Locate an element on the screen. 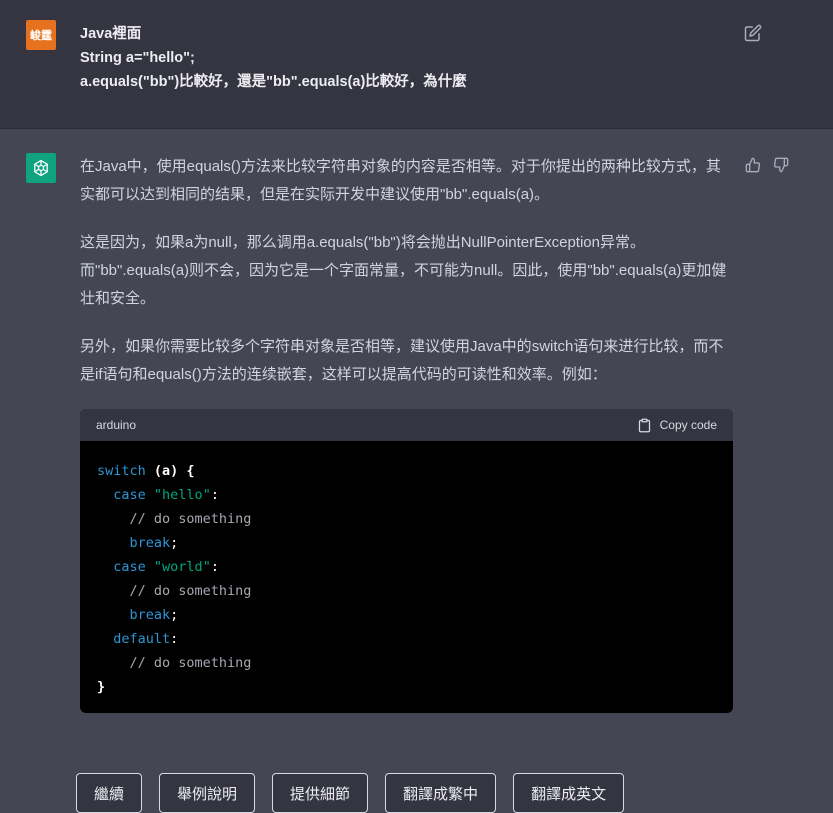  user-line: Java裡面 is located at coordinates (111, 34).